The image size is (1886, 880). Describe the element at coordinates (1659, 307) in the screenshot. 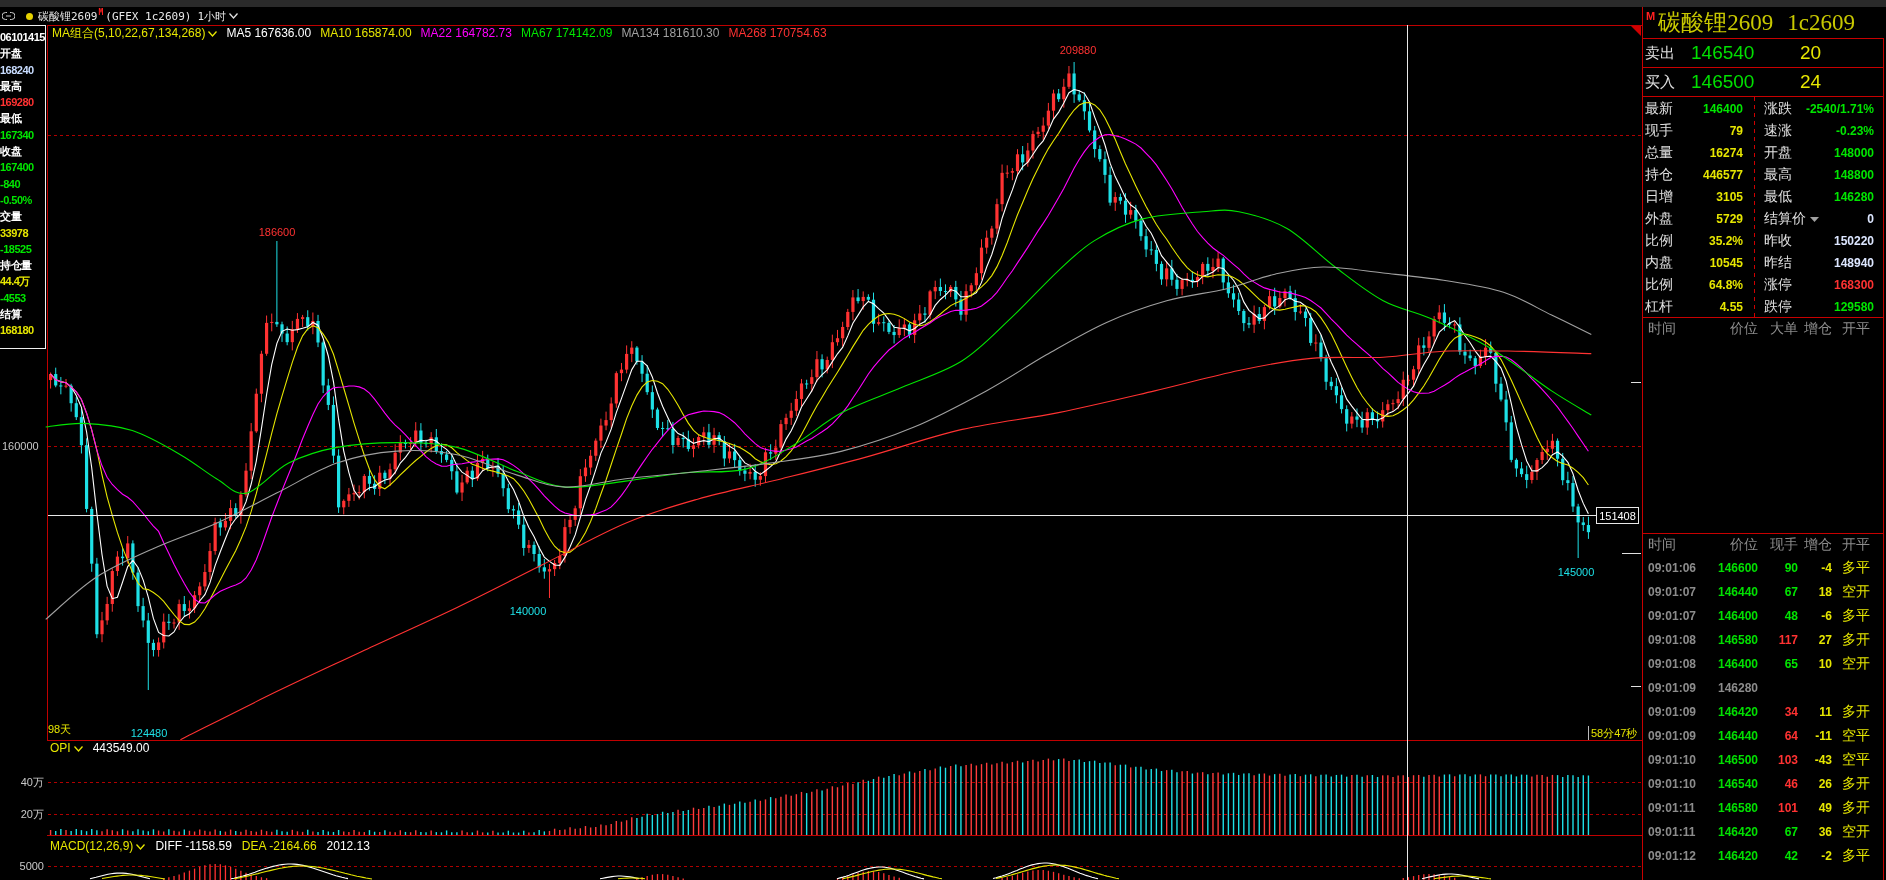

I see `quote-label: 杠杆` at that location.